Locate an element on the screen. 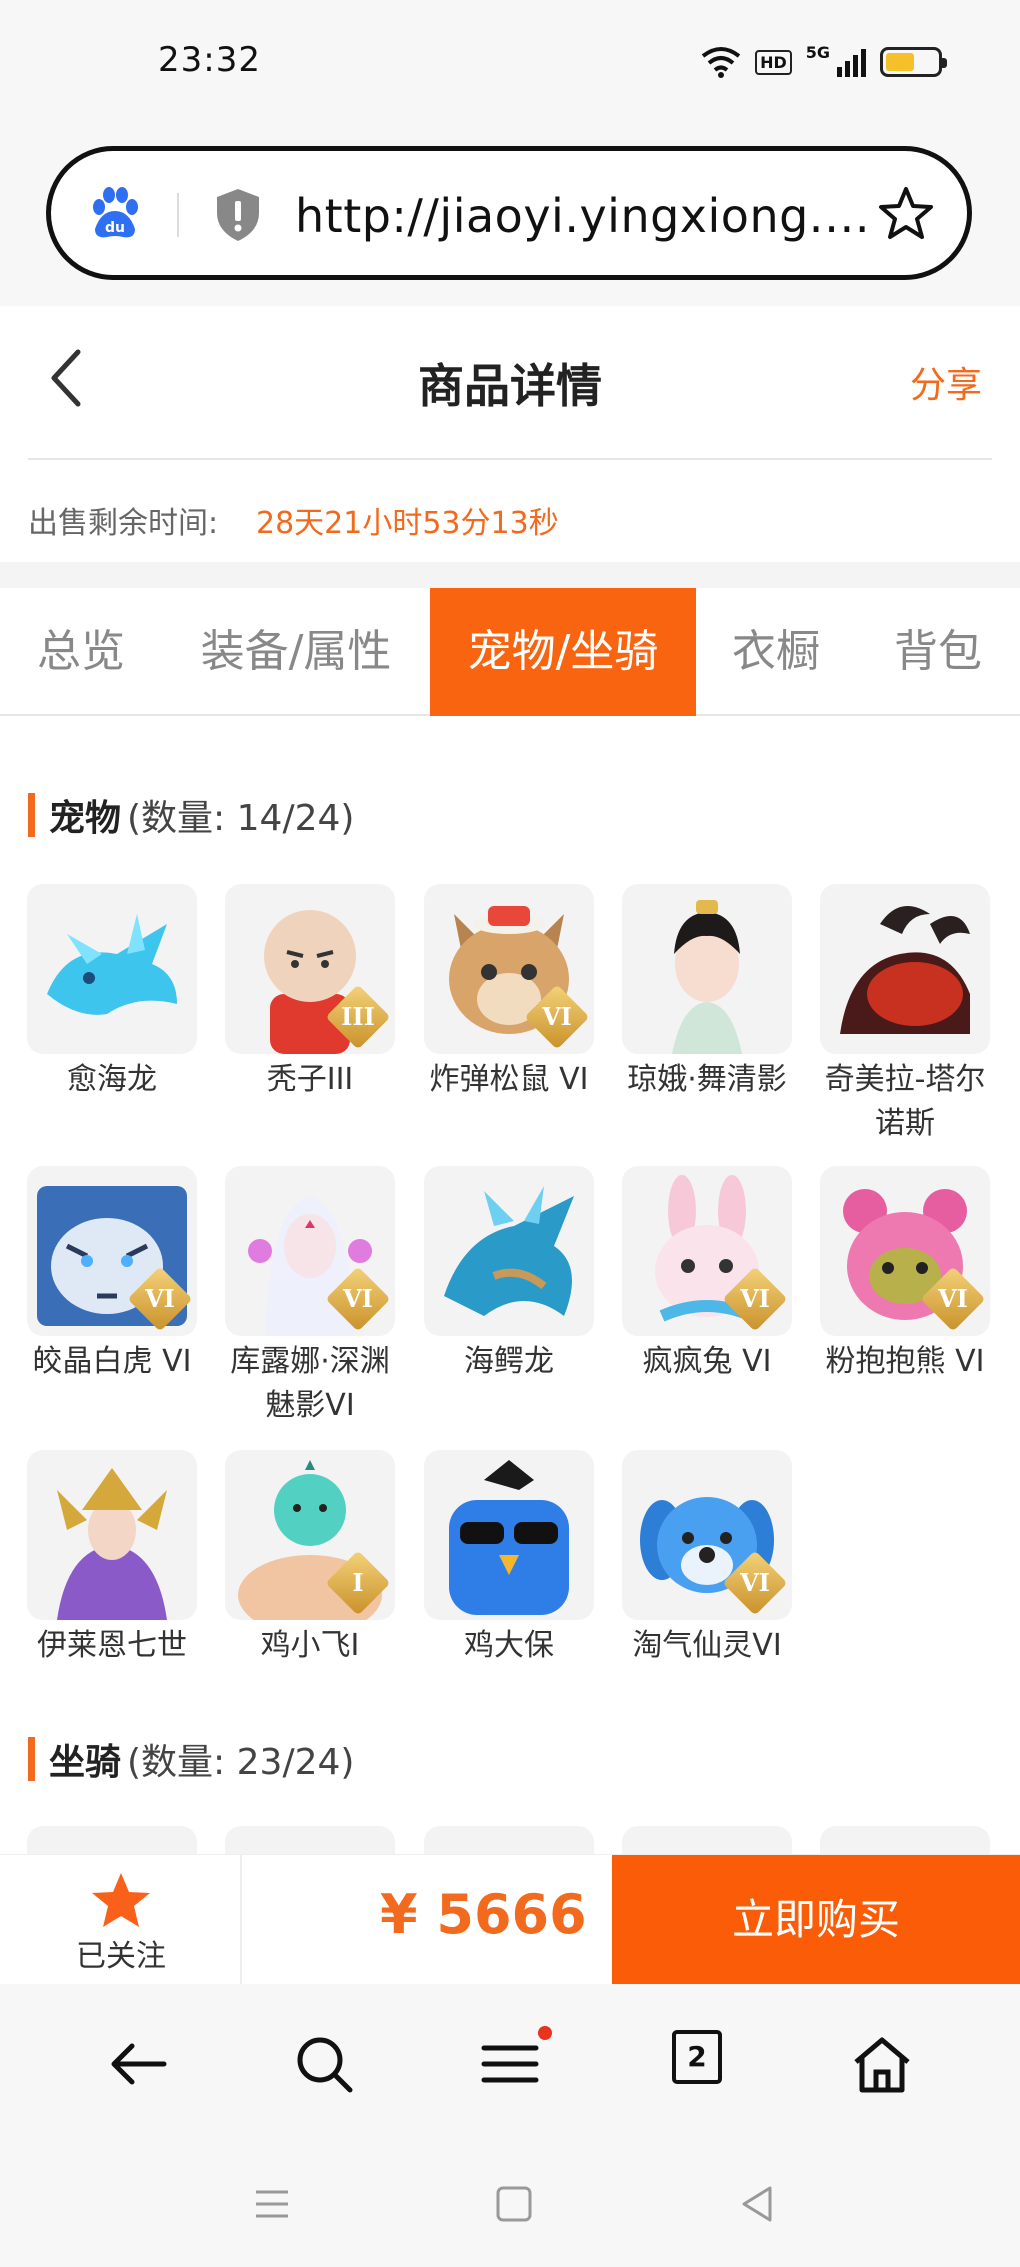 This screenshot has height=2267, width=1020. pet-name: 淘气仙灵VI is located at coordinates (707, 1645).